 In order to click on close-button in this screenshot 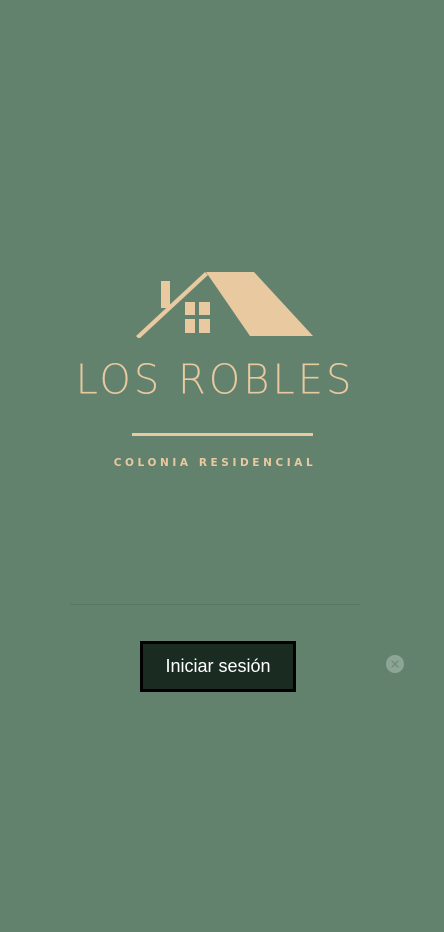, I will do `click(395, 664)`.